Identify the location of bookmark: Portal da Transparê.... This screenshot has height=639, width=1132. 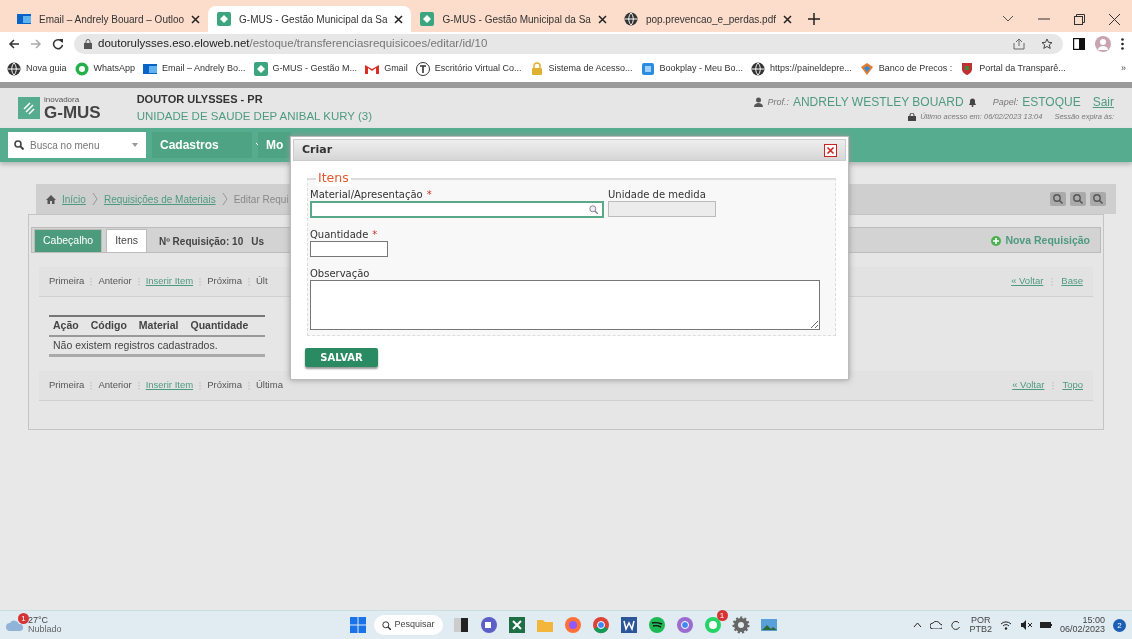
(1012, 69).